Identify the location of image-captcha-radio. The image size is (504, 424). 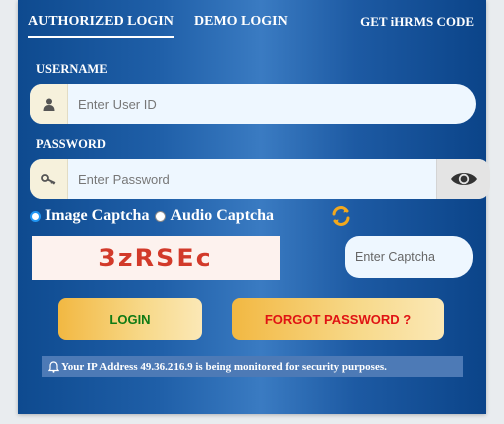
(35, 216).